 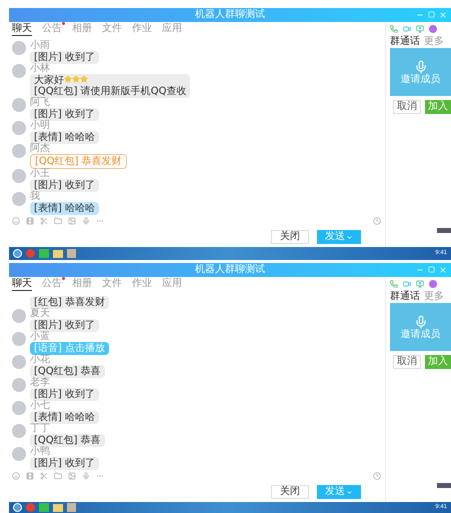 I want to click on sender-name: 丁丁, so click(x=40, y=429).